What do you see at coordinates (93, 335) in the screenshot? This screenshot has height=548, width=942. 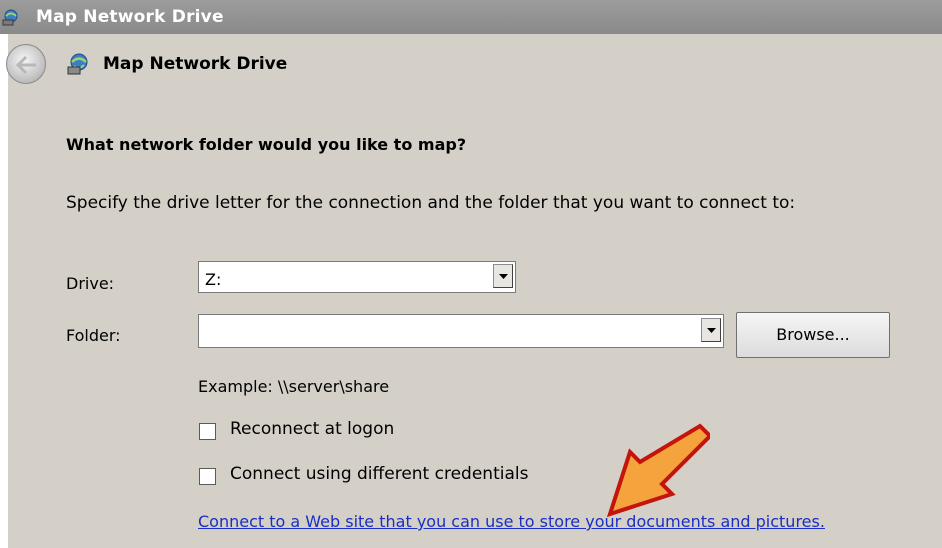 I see `folder-label: Folder:` at bounding box center [93, 335].